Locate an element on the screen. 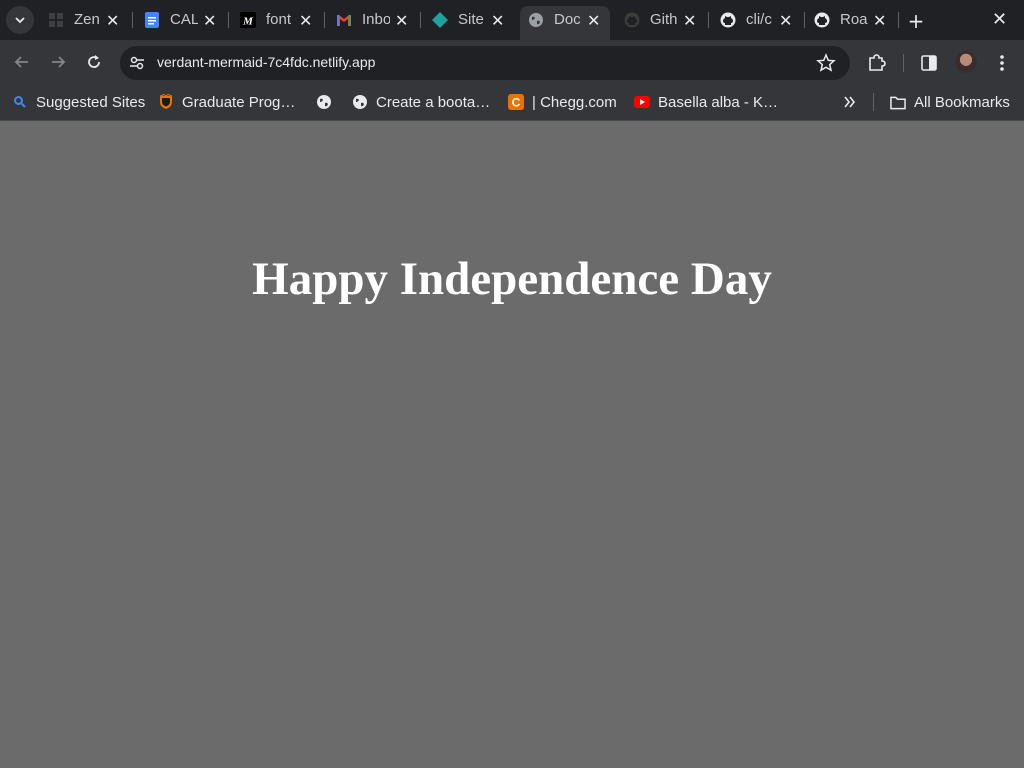 This screenshot has width=1024, height=768. bookmark-chegg: C | Chegg.com is located at coordinates (562, 102).